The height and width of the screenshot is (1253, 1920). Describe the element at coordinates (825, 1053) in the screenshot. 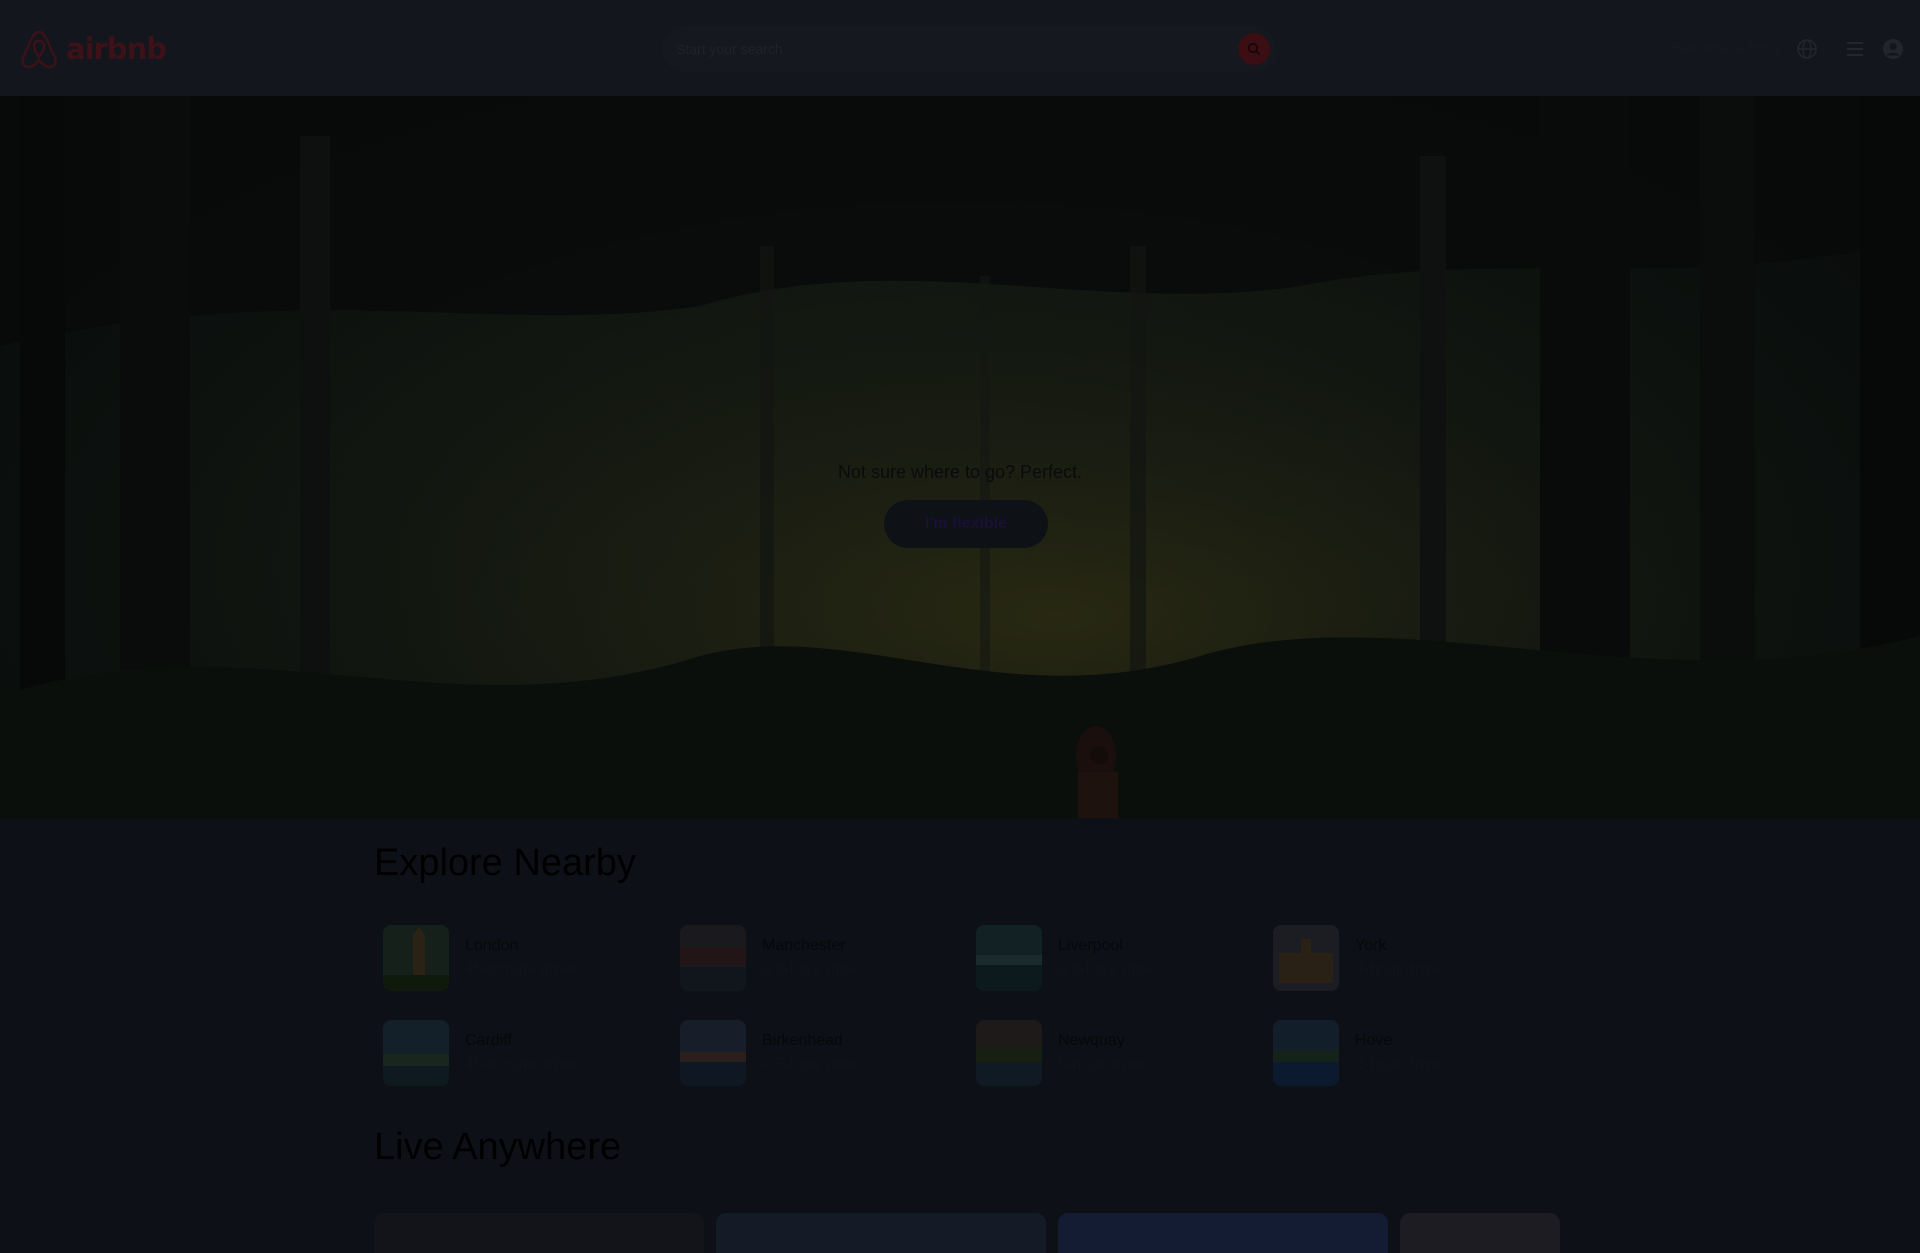

I see `nearby-item-birkenhead: Birkenhead 4.5-hour drive` at that location.